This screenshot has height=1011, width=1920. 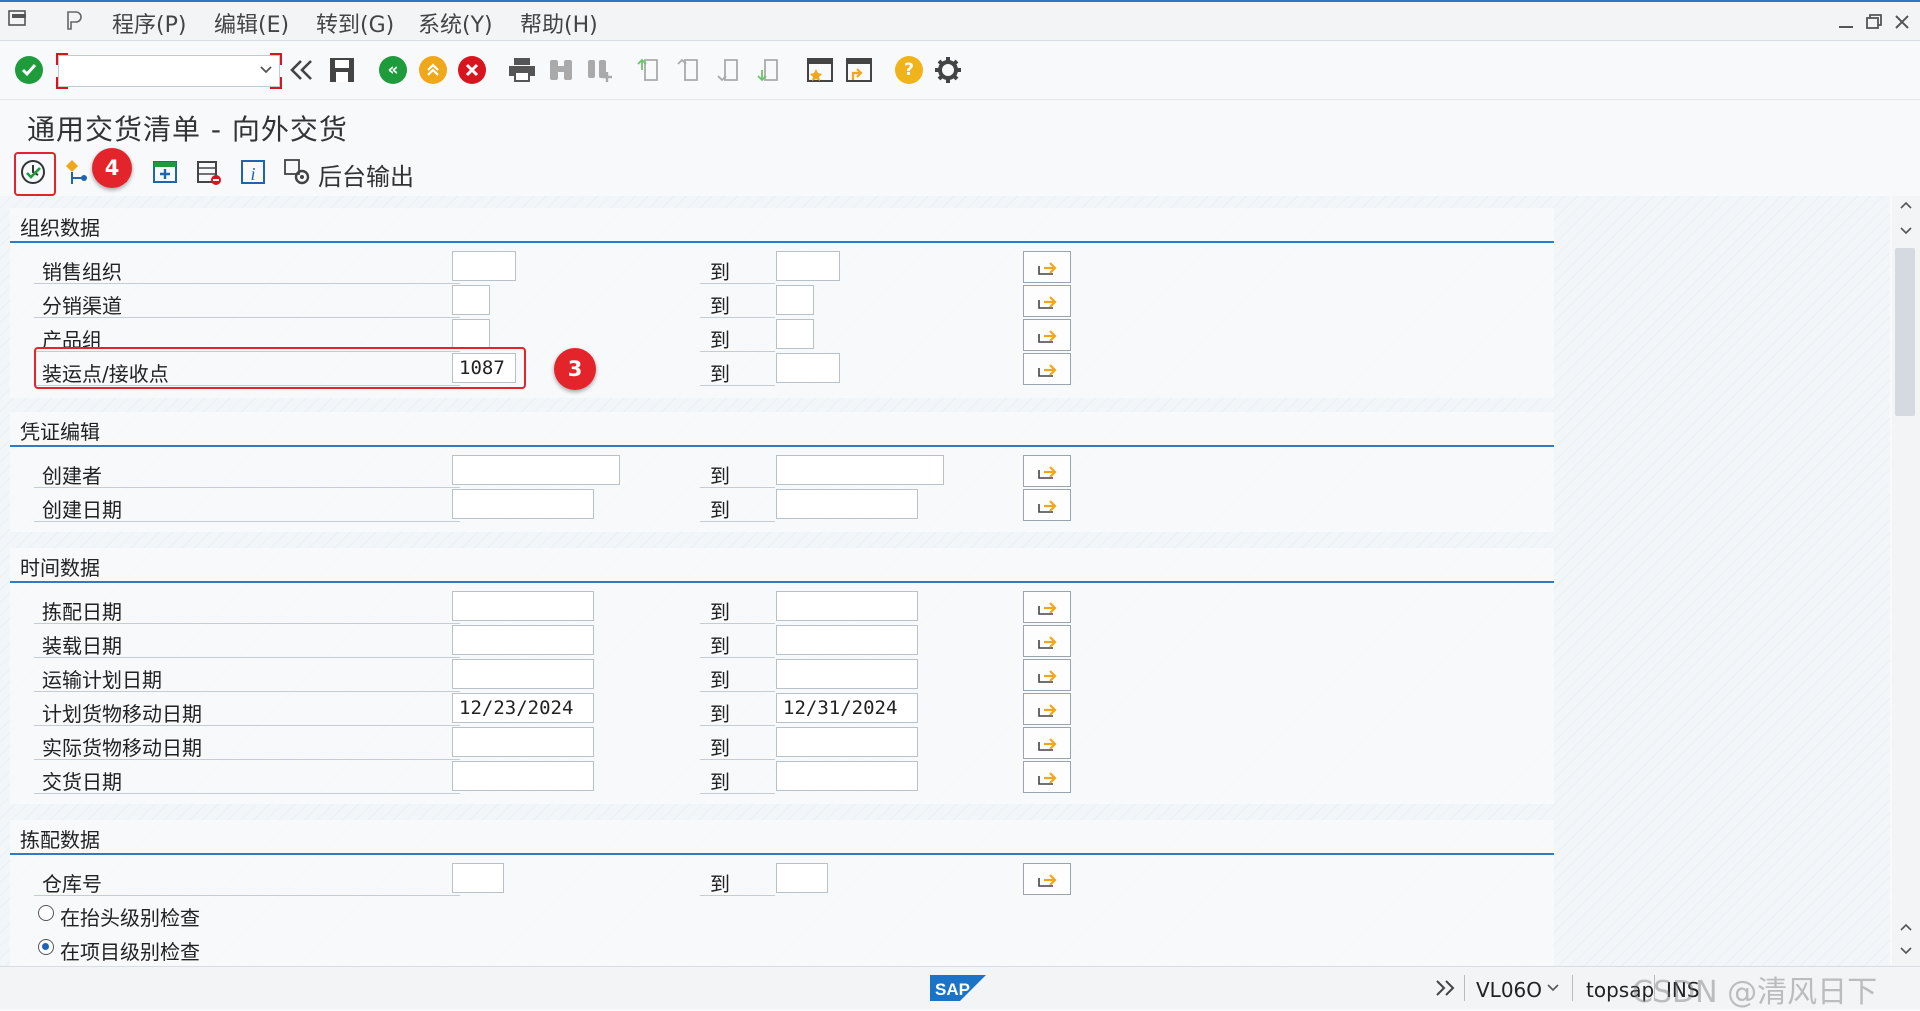 I want to click on command-expand-button, so click(x=301, y=70).